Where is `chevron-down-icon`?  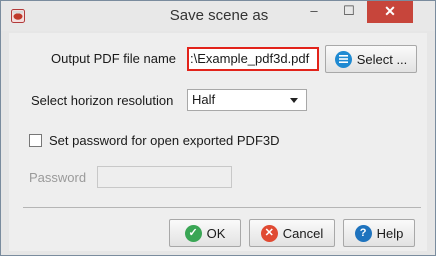 chevron-down-icon is located at coordinates (294, 100).